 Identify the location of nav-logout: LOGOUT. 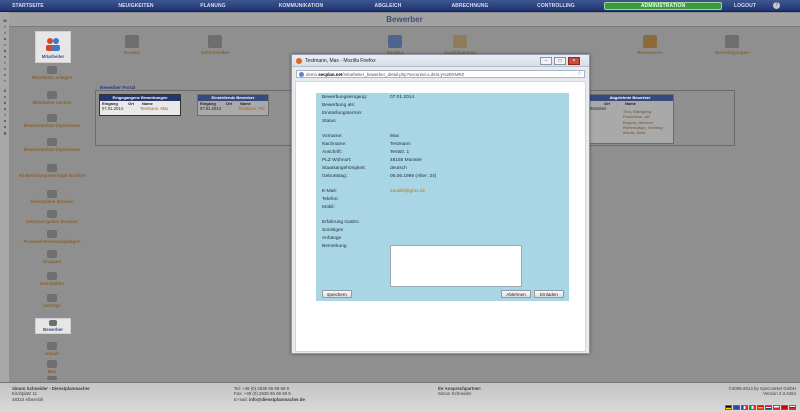
(745, 6).